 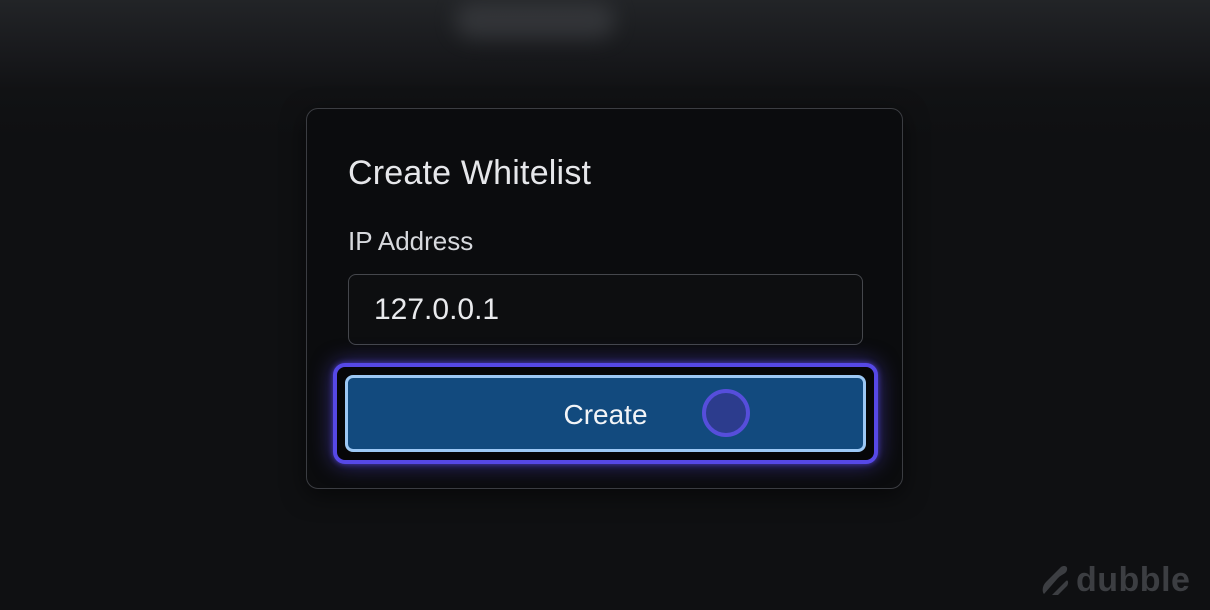 I want to click on create-button: Create, so click(x=605, y=413).